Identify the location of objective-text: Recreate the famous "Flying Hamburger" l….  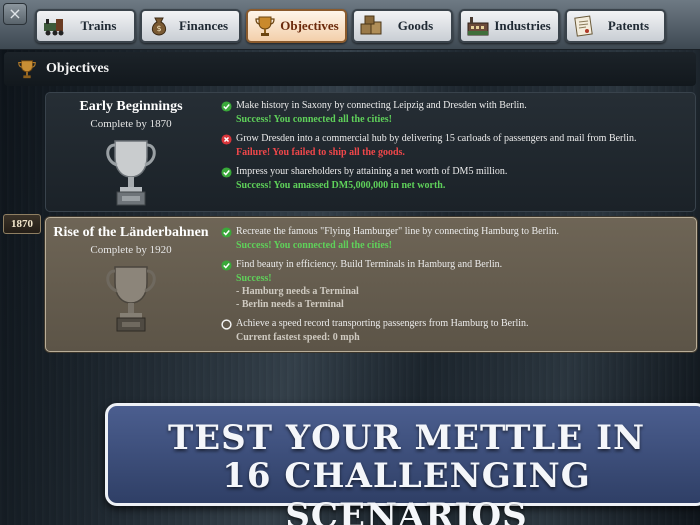
(397, 231).